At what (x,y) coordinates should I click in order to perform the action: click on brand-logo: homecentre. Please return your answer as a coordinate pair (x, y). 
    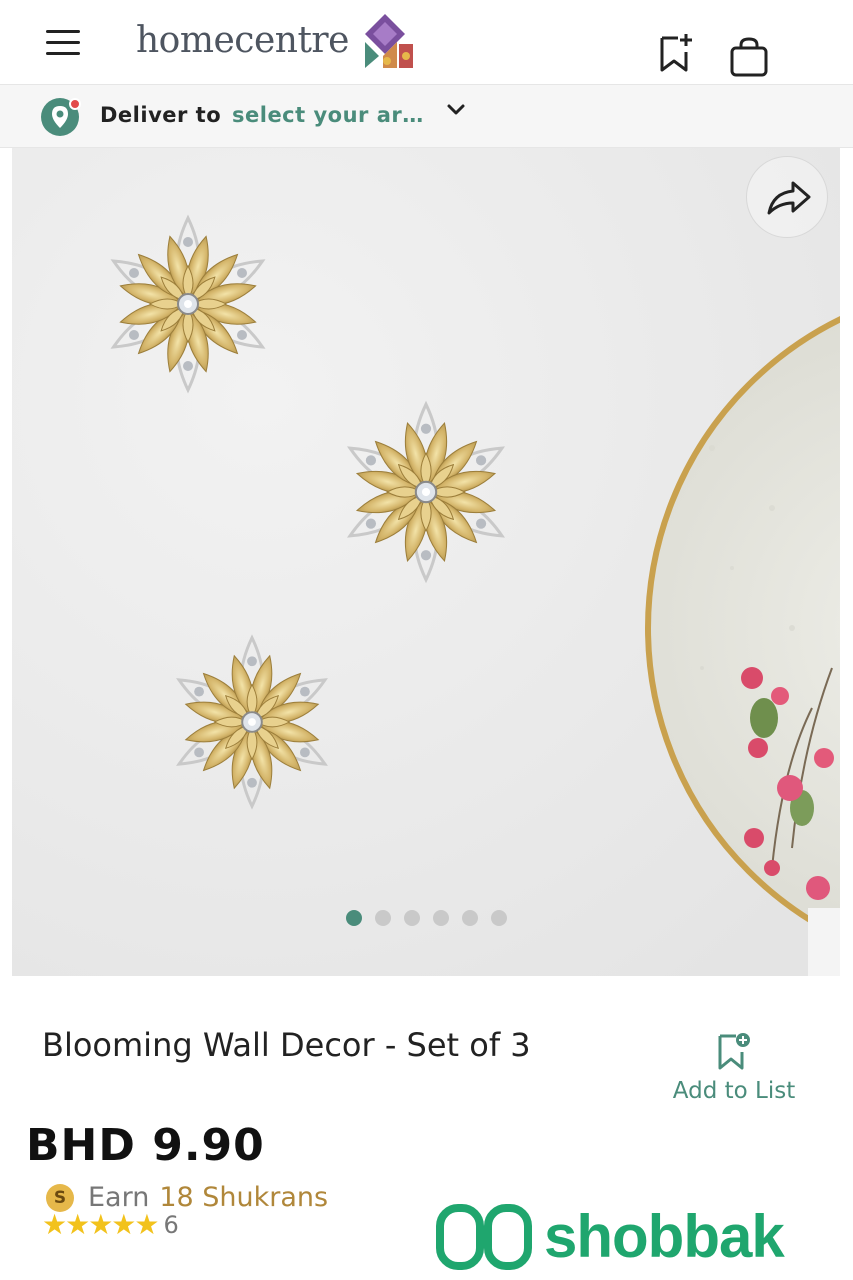
    Looking at the image, I should click on (274, 40).